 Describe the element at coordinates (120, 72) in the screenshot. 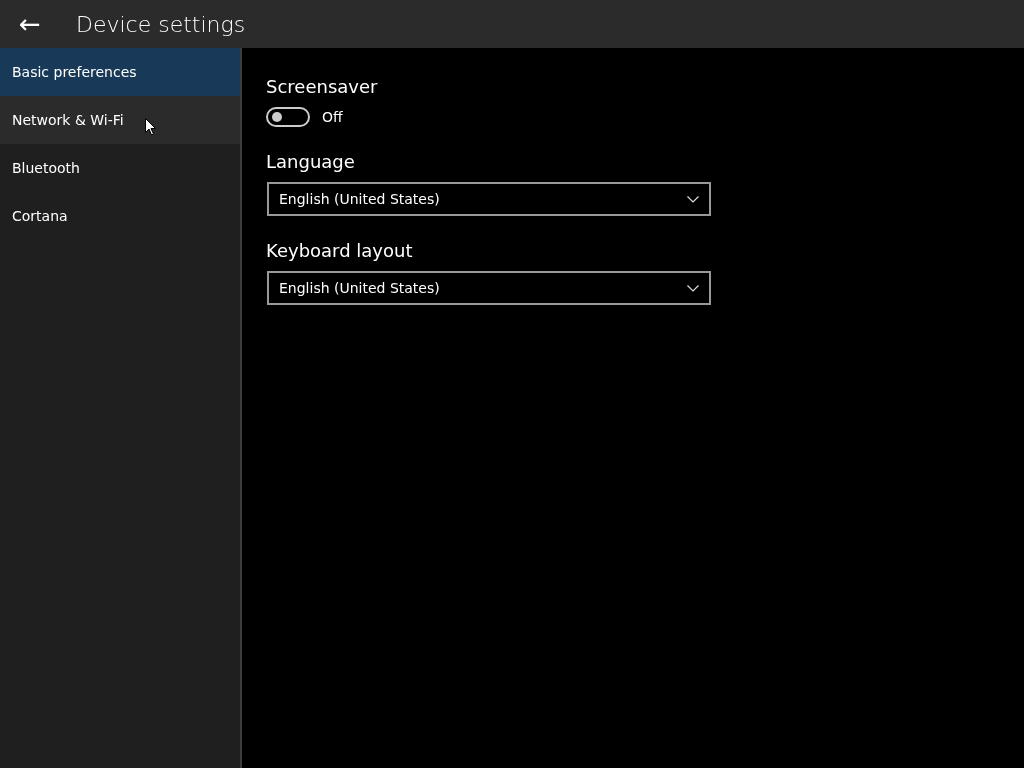

I see `sidebar-item: Basic preferences` at that location.